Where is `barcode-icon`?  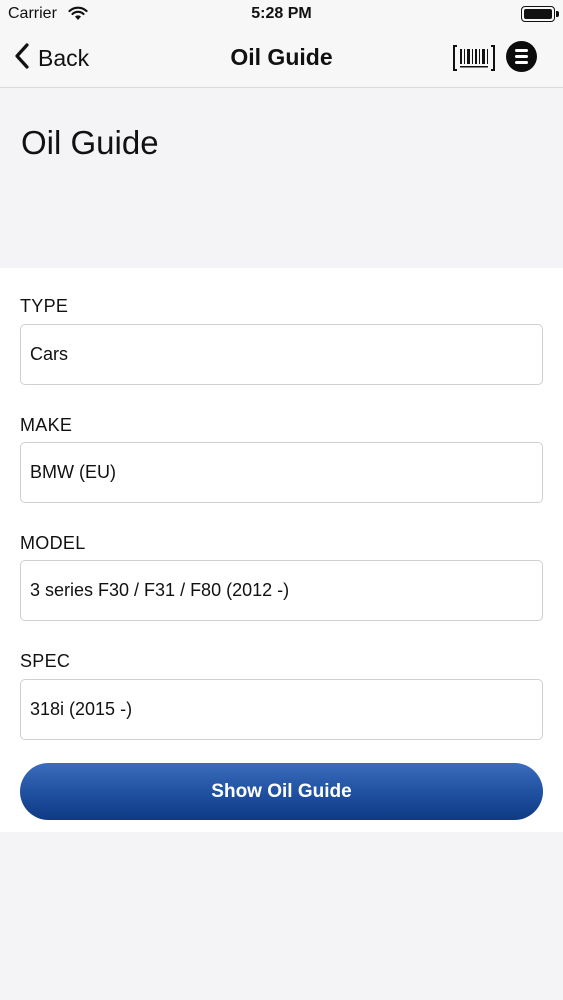
barcode-icon is located at coordinates (474, 58).